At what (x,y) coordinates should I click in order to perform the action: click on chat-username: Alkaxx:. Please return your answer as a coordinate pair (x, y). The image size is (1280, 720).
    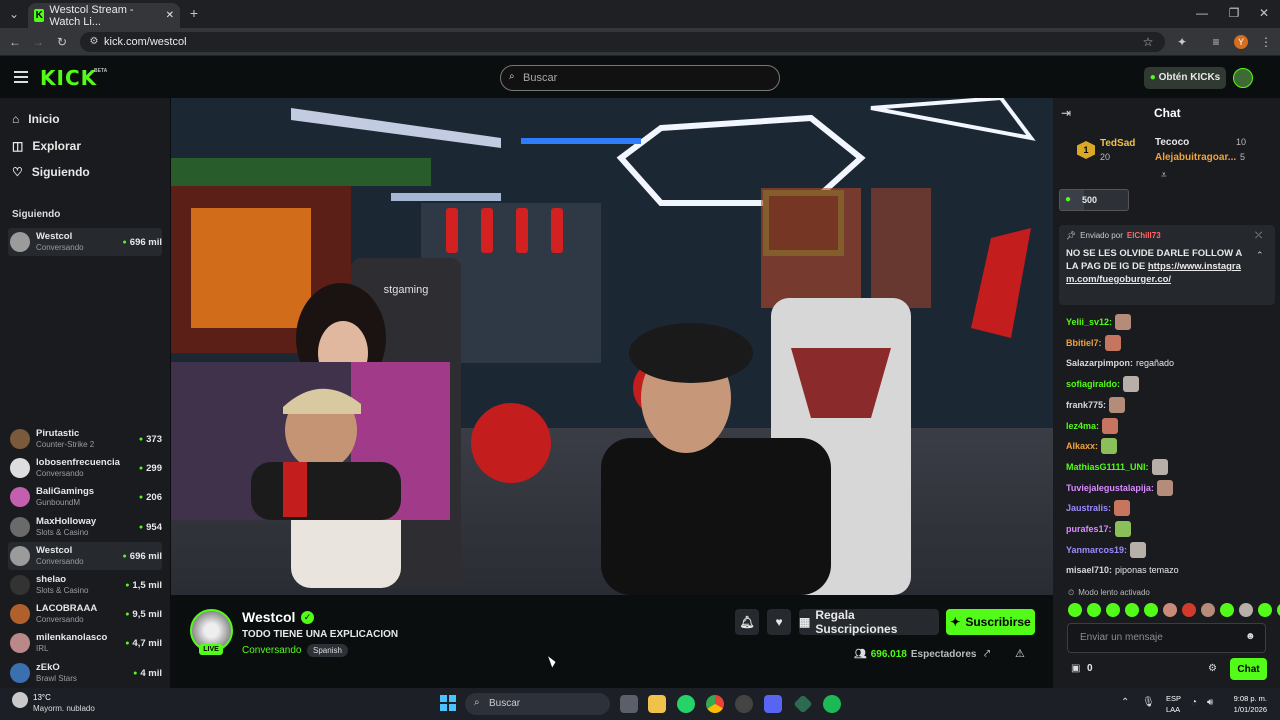
    Looking at the image, I should click on (1082, 446).